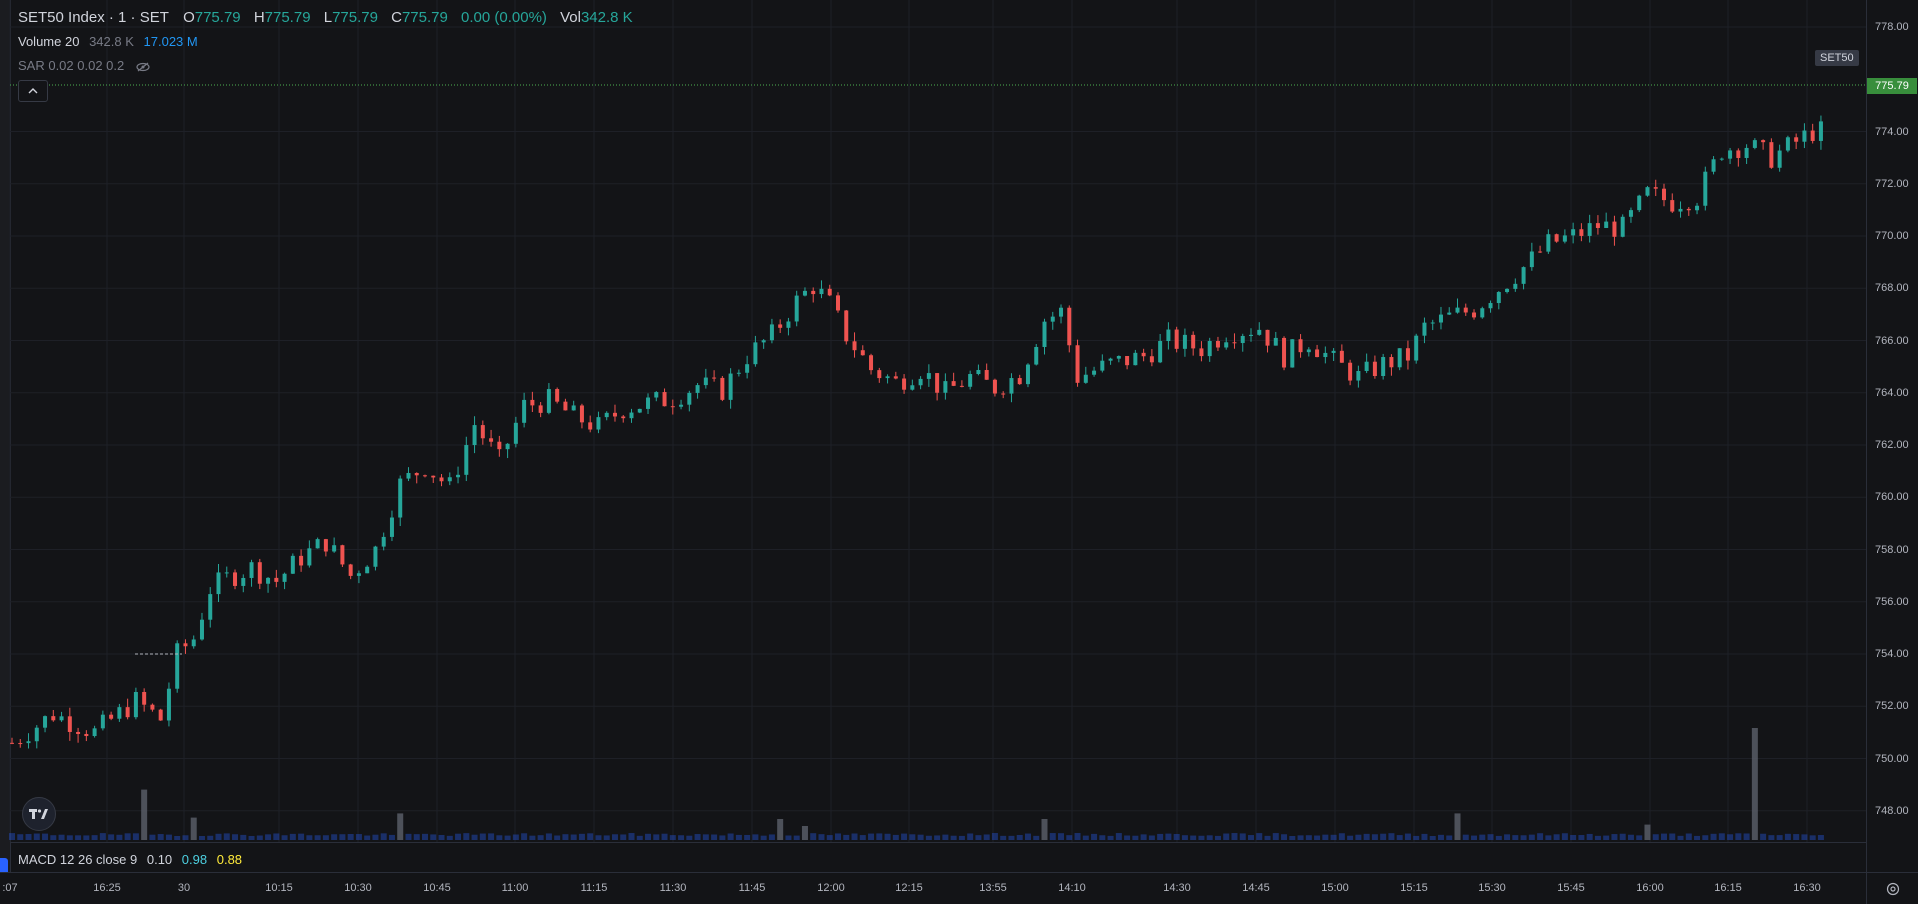  I want to click on price-label: 750.00, so click(1892, 758).